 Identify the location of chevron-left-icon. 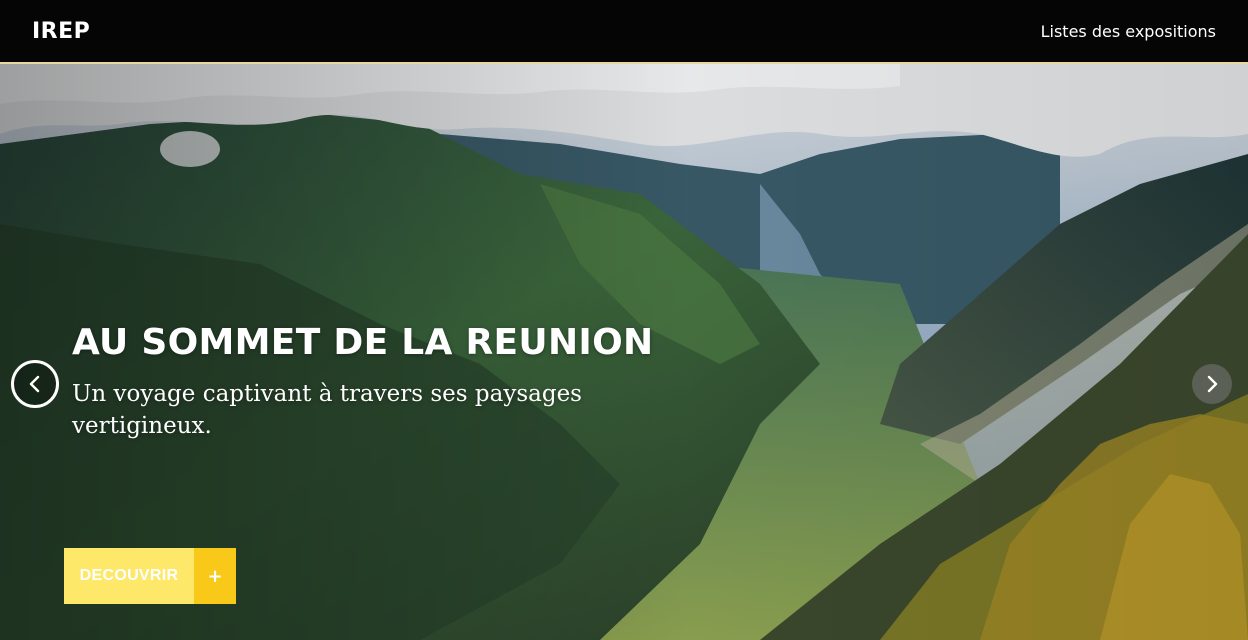
(35, 384).